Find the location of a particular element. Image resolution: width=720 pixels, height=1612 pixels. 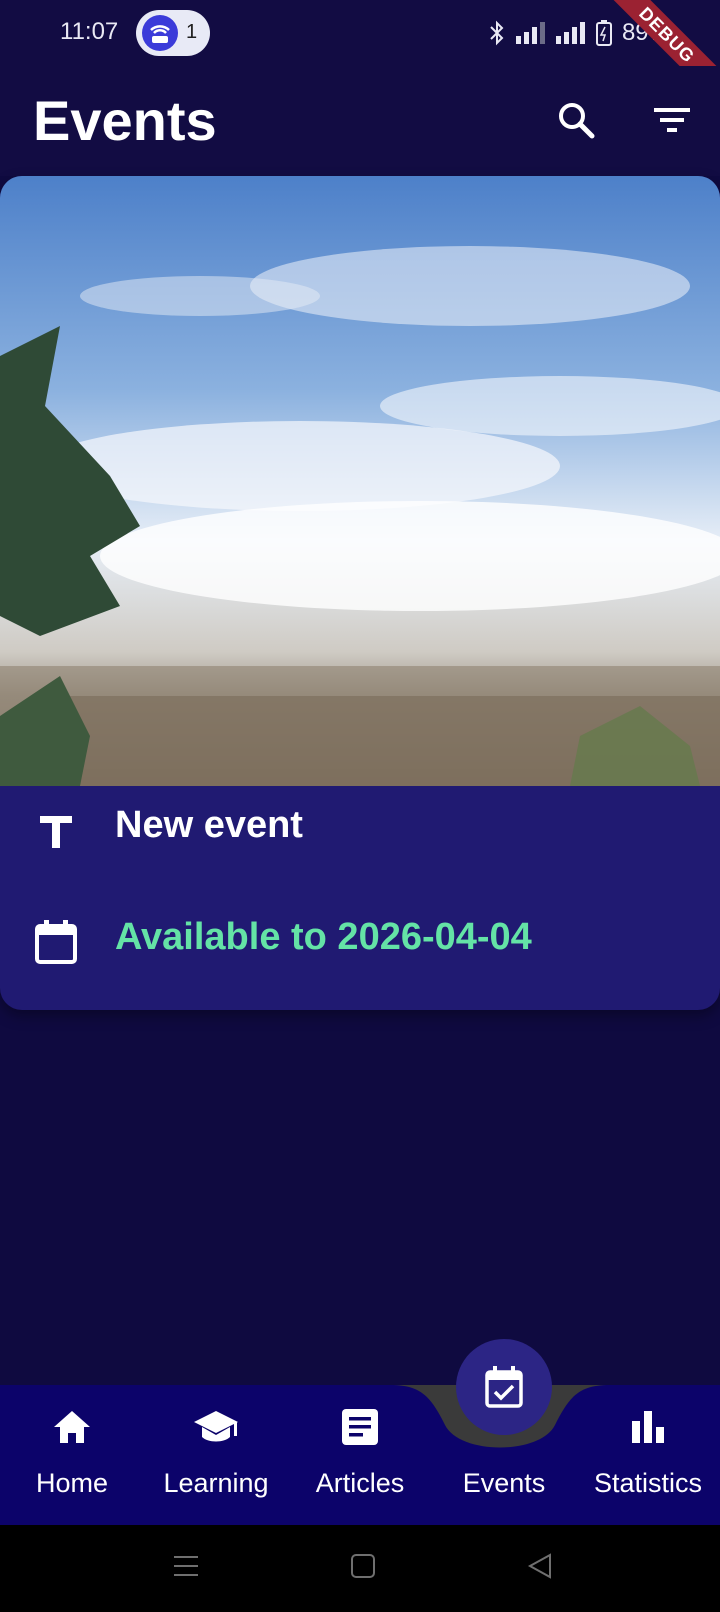

nav-label: Events is located at coordinates (504, 1483).